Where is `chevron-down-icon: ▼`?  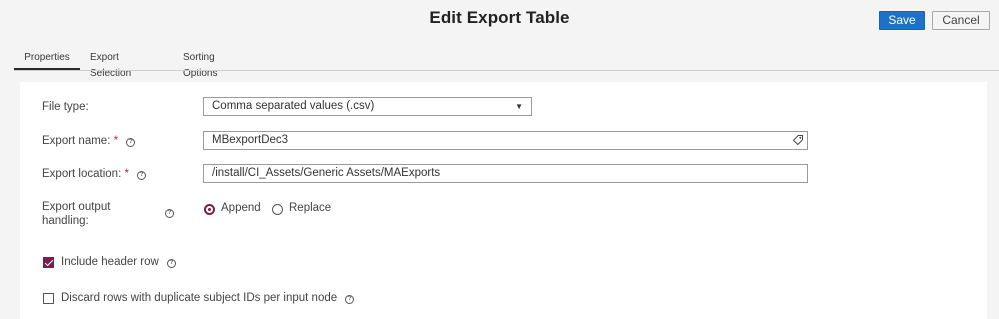
chevron-down-icon: ▼ is located at coordinates (519, 106).